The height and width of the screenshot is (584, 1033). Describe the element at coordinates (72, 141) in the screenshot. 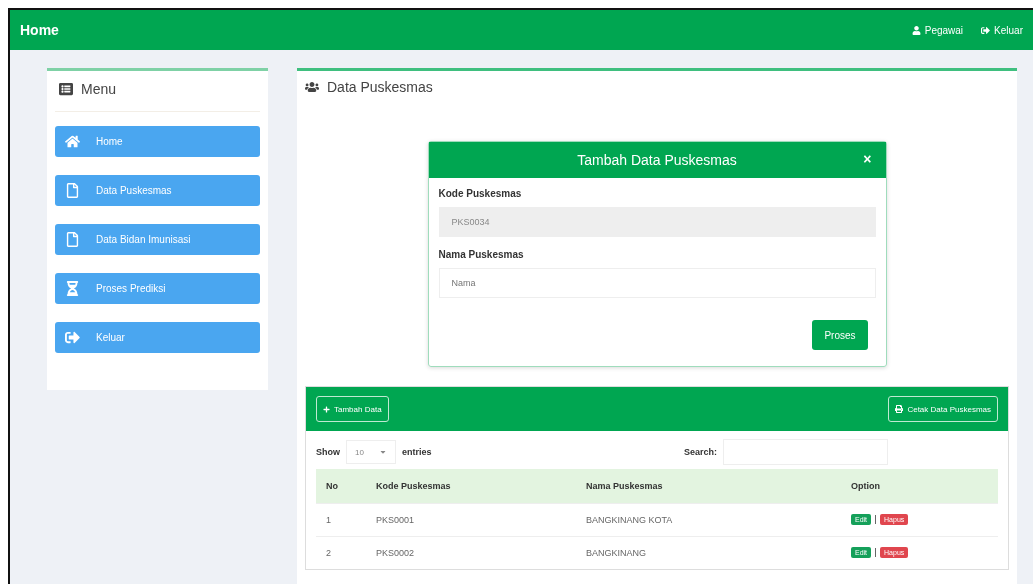

I see `home-icon` at that location.